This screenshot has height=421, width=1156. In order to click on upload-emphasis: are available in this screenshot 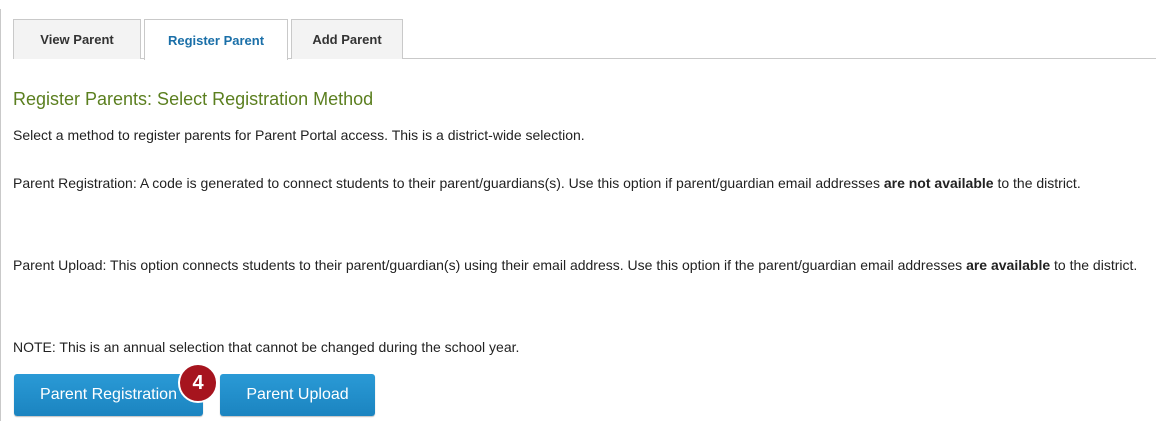, I will do `click(1008, 265)`.